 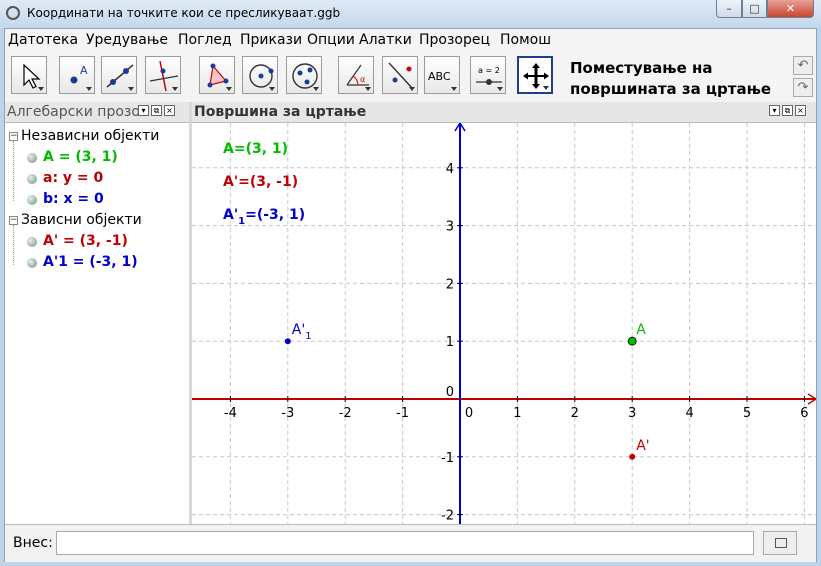 What do you see at coordinates (670, 79) in the screenshot?
I see `tool-help-text: Поместување на површината за цртање` at bounding box center [670, 79].